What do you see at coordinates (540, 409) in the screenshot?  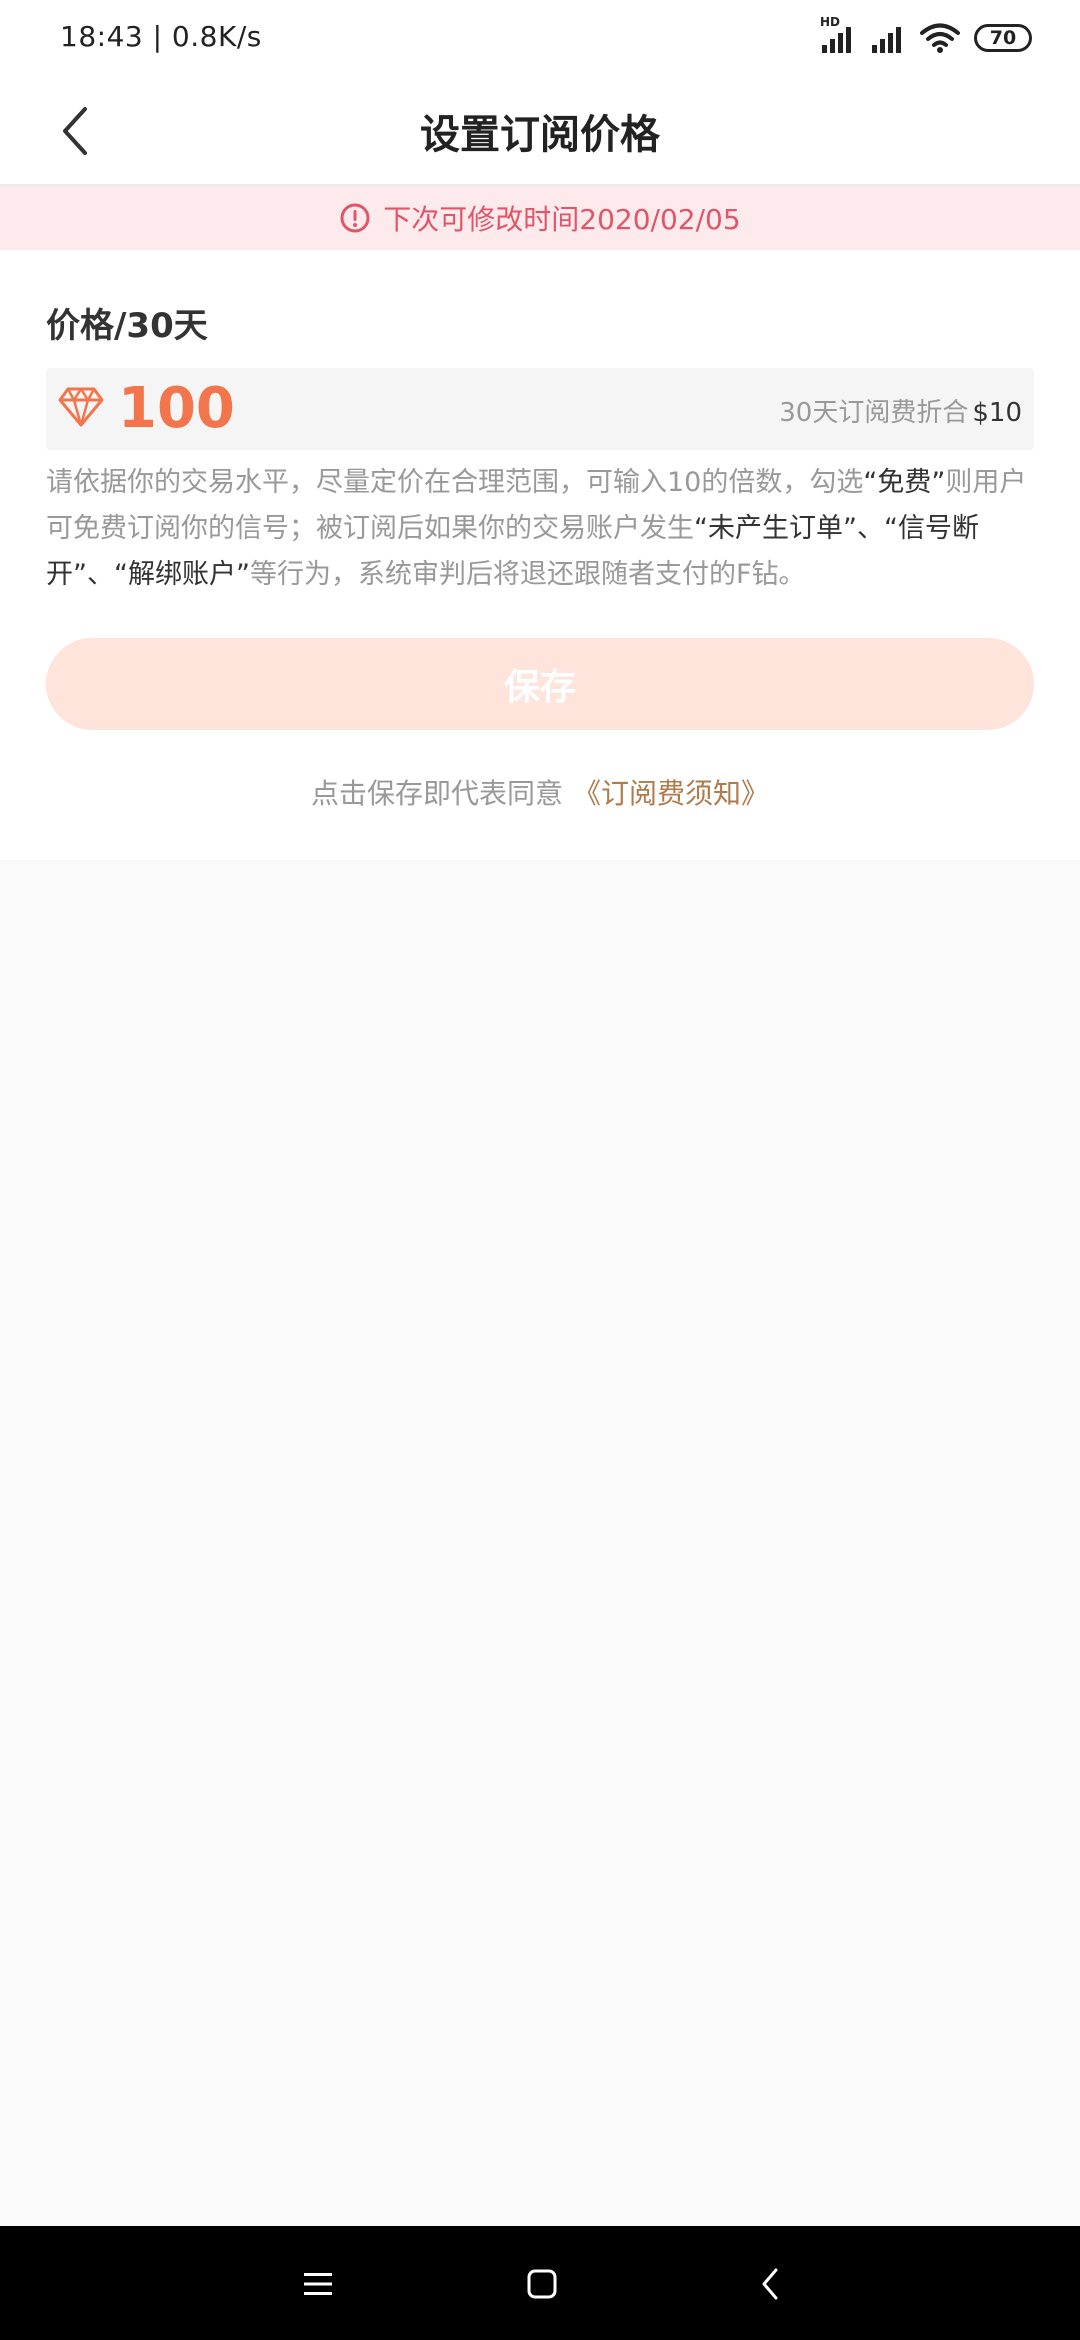 I see `price-input-box: 100 30天订阅费折合 $10` at bounding box center [540, 409].